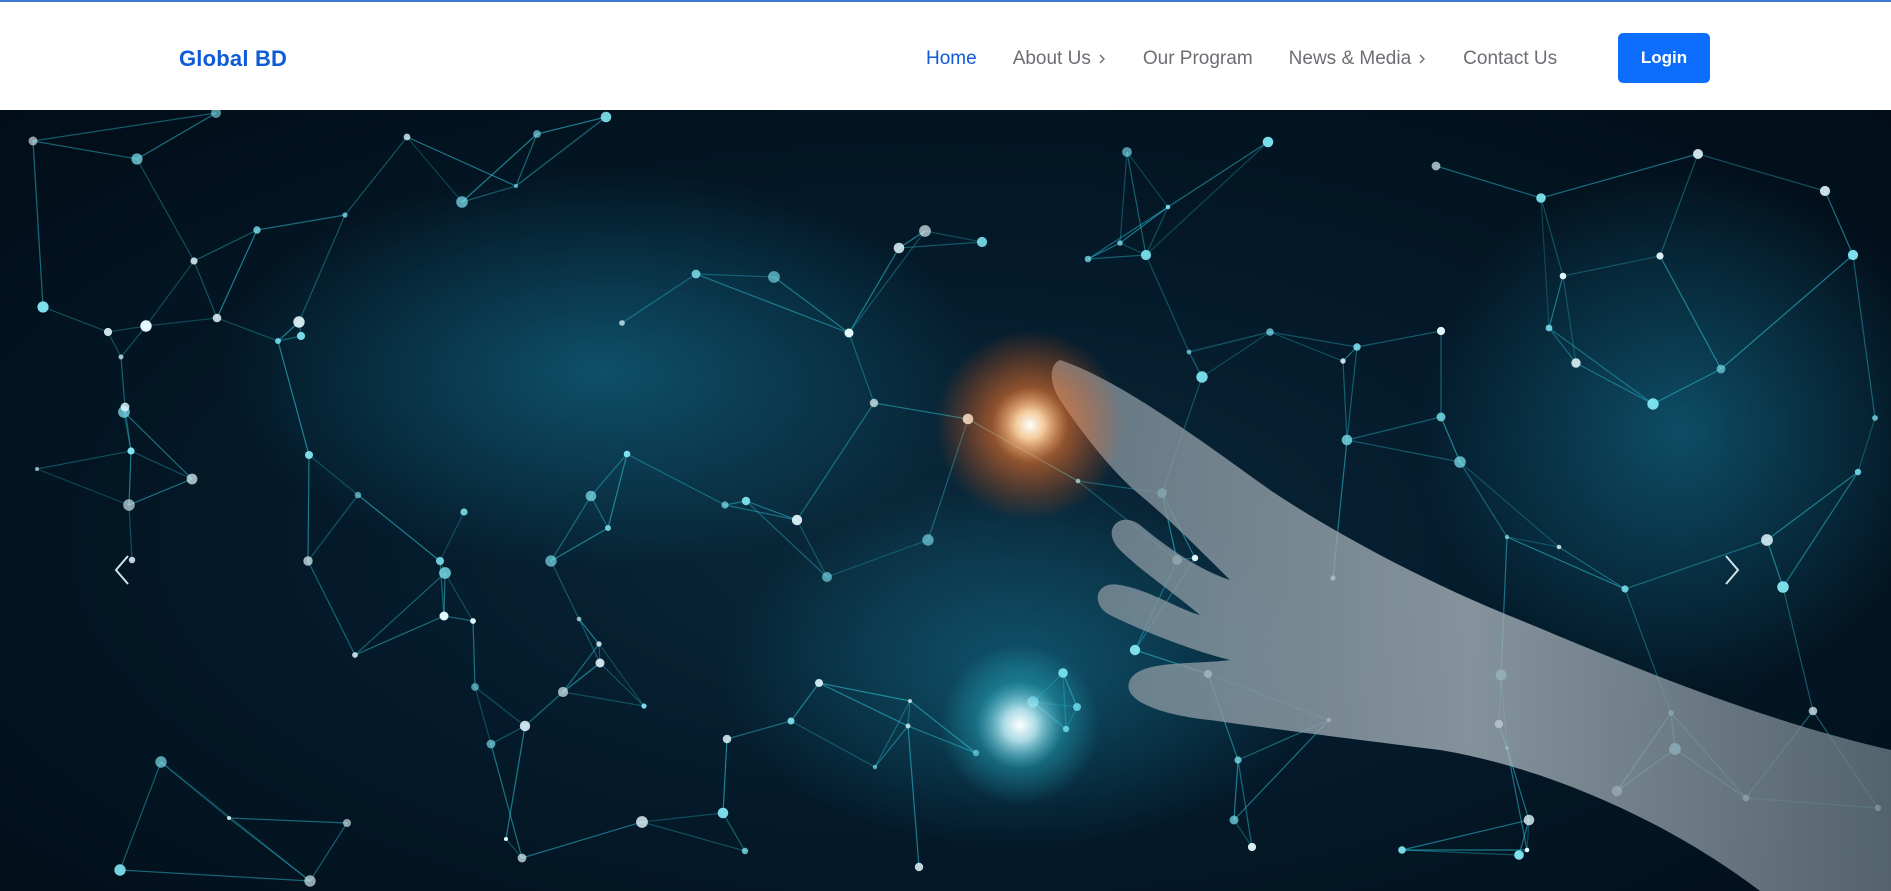 This screenshot has height=891, width=1891. What do you see at coordinates (1060, 59) in the screenshot?
I see `nav-item-about-us: About Us` at bounding box center [1060, 59].